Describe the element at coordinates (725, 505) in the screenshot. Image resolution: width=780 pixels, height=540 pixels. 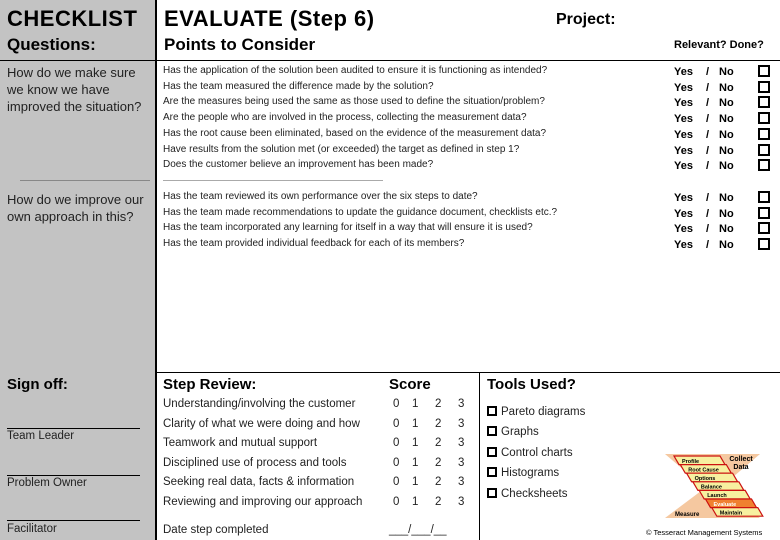
I see `logo-step-label: Evaluate` at that location.